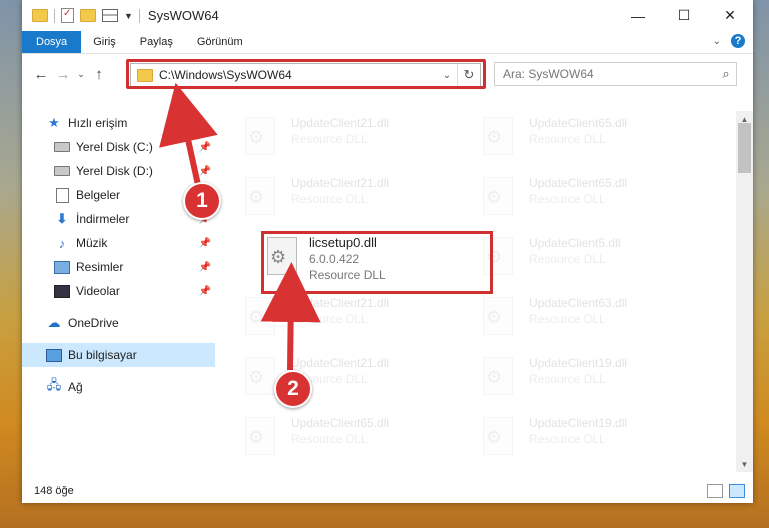 The height and width of the screenshot is (528, 769). Describe the element at coordinates (578, 423) in the screenshot. I see `file-name: UpdateClient19.dll` at that location.